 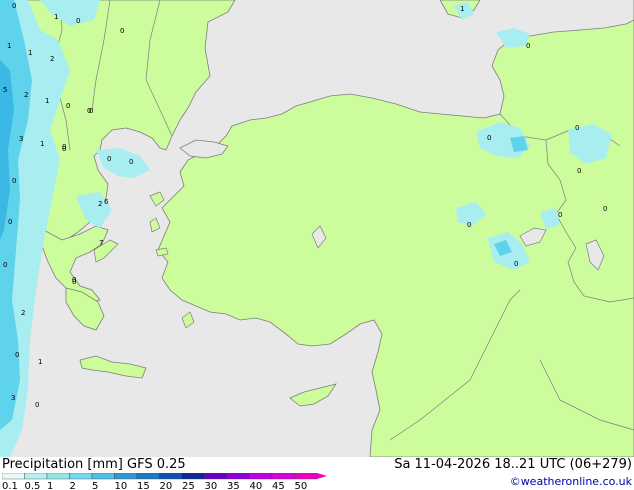 What do you see at coordinates (73, 485) in the screenshot?
I see `scale-label: 2` at bounding box center [73, 485].